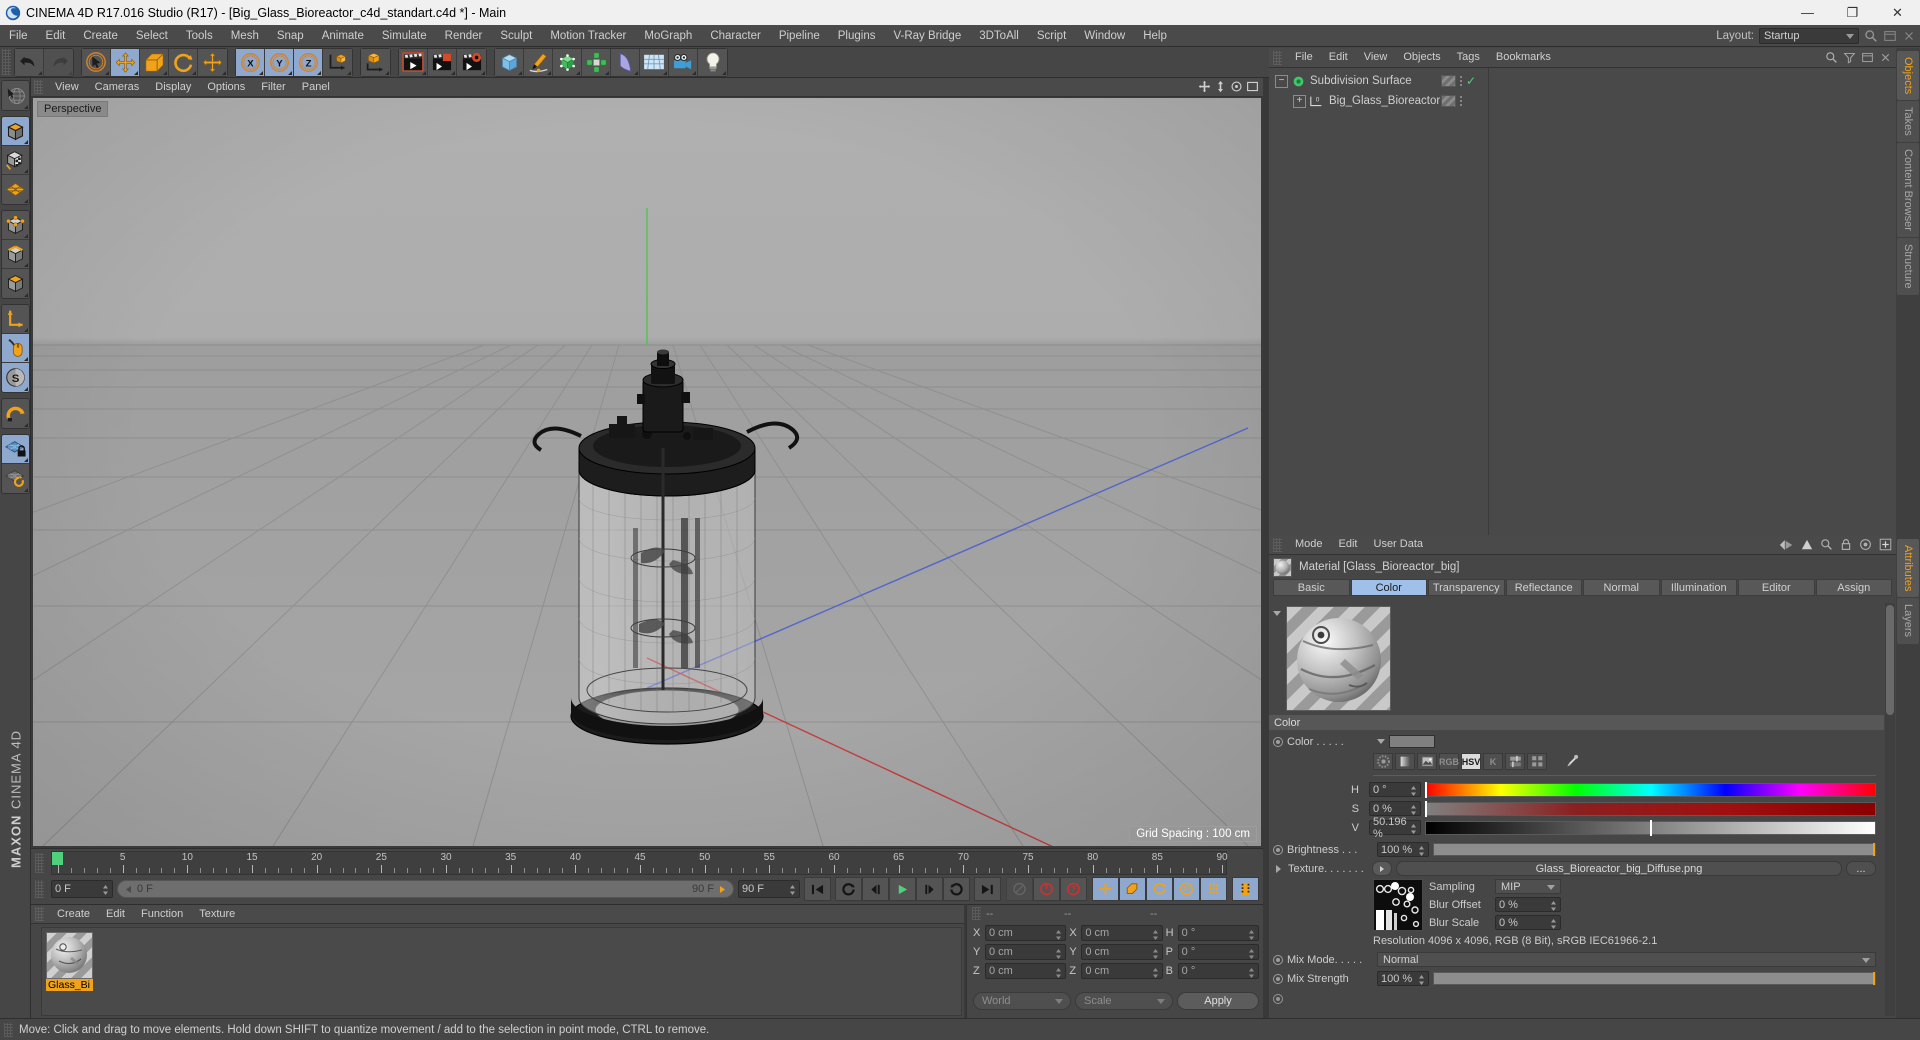 Image resolution: width=1920 pixels, height=1040 pixels. Describe the element at coordinates (1449, 761) in the screenshot. I see `rgb-mode-button: RGB` at that location.